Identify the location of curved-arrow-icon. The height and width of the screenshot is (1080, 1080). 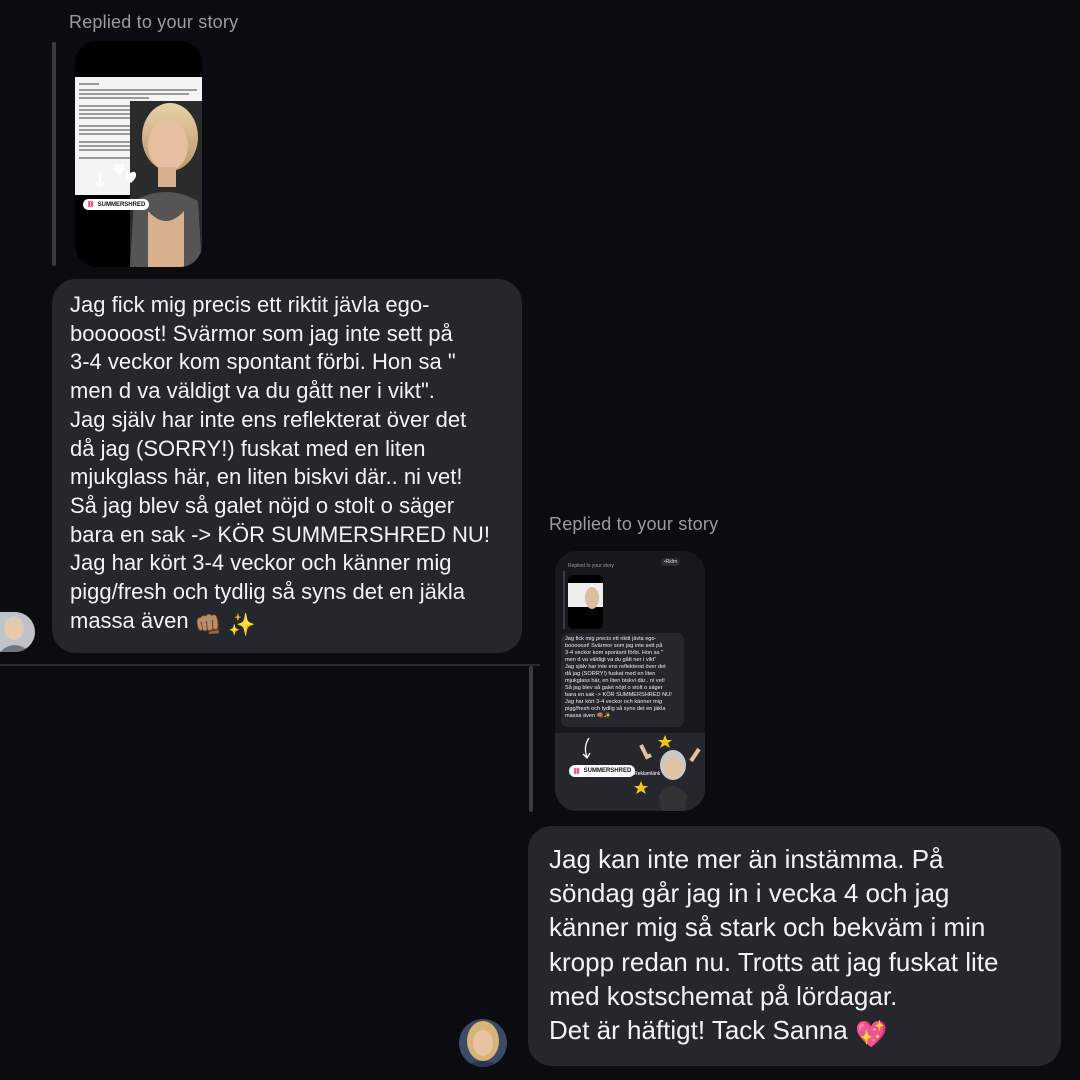
(586, 748).